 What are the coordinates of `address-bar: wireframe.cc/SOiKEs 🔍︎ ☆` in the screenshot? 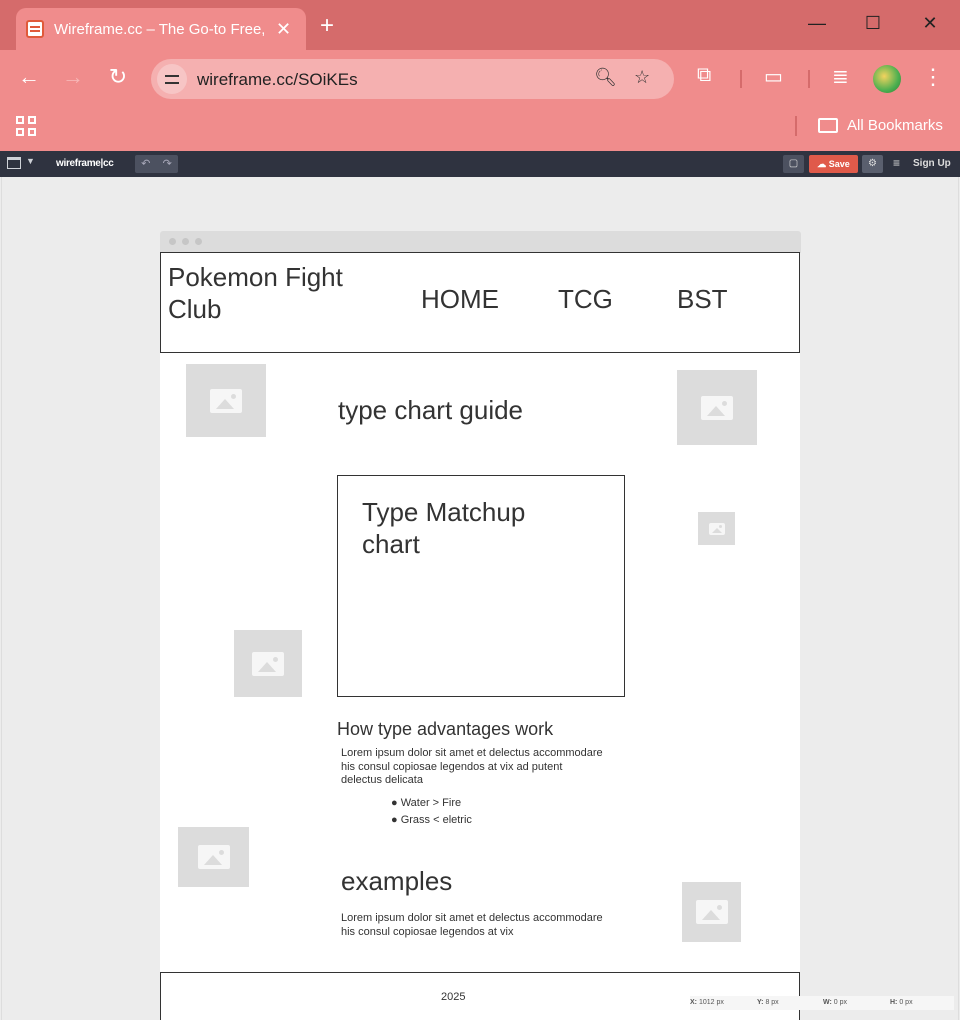 It's located at (412, 79).